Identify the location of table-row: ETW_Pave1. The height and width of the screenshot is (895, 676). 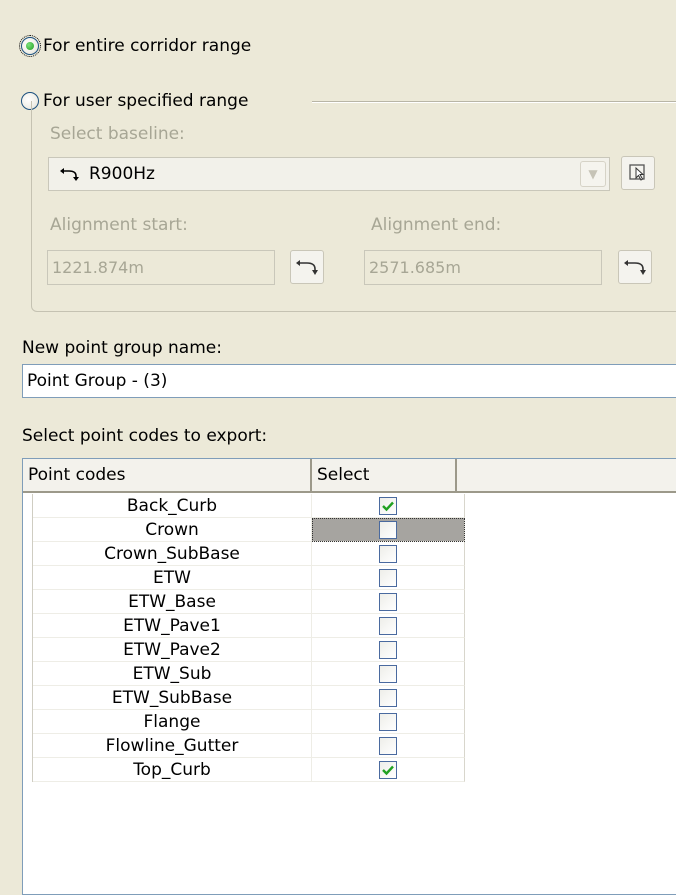
(249, 626).